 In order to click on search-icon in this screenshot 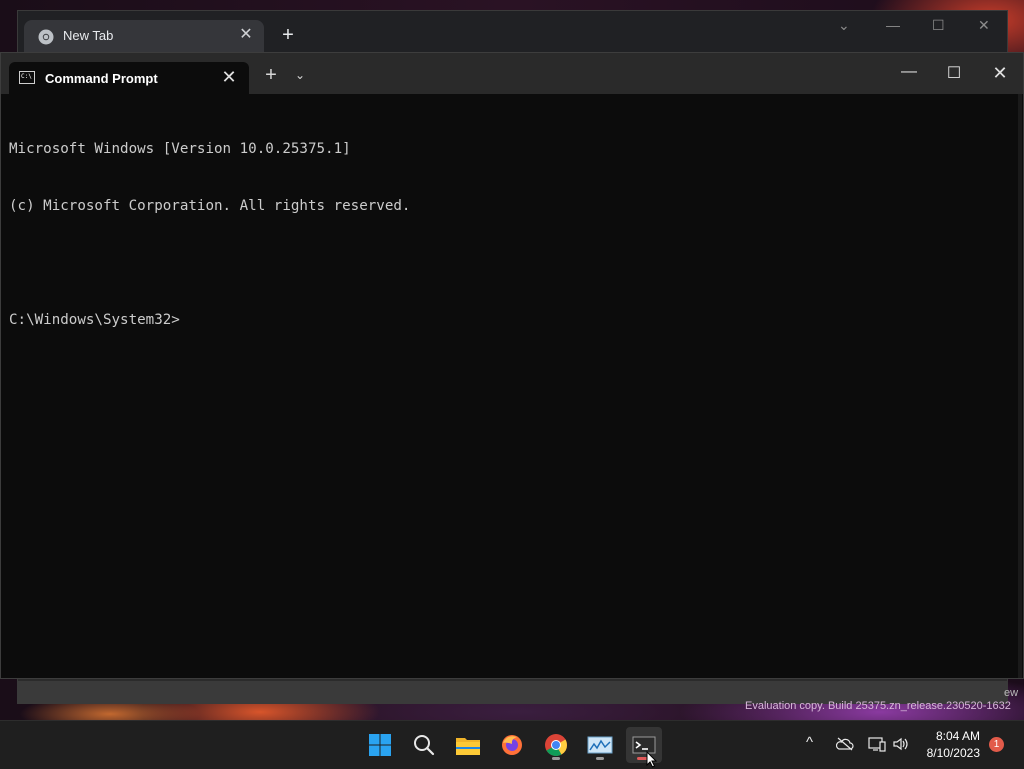, I will do `click(424, 745)`.